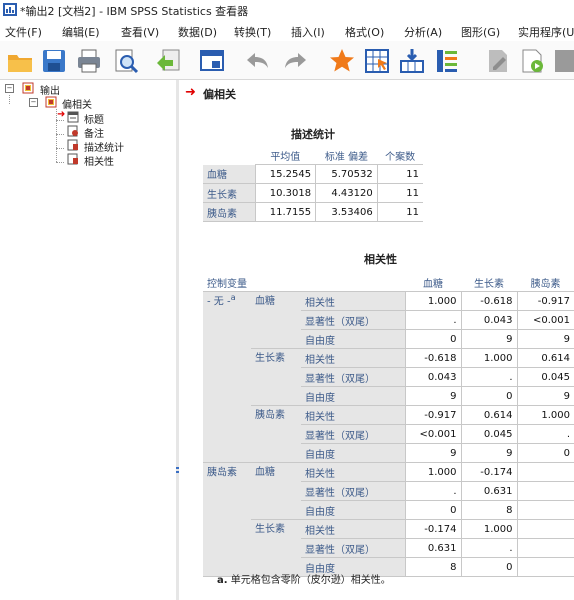 This screenshot has width=574, height=600. I want to click on menu-graphs: 图形(G), so click(480, 32).